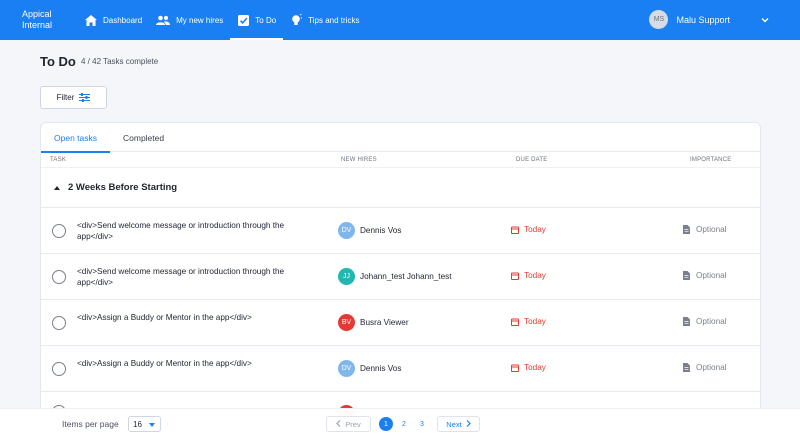 This screenshot has width=800, height=436. I want to click on task-group-title: 2 Weeks Before Starting, so click(123, 187).